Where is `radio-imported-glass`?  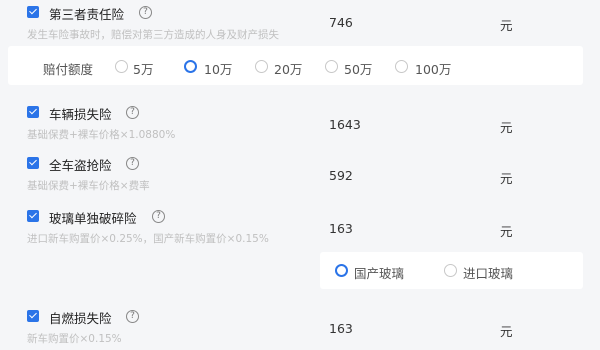
radio-imported-glass is located at coordinates (450, 270).